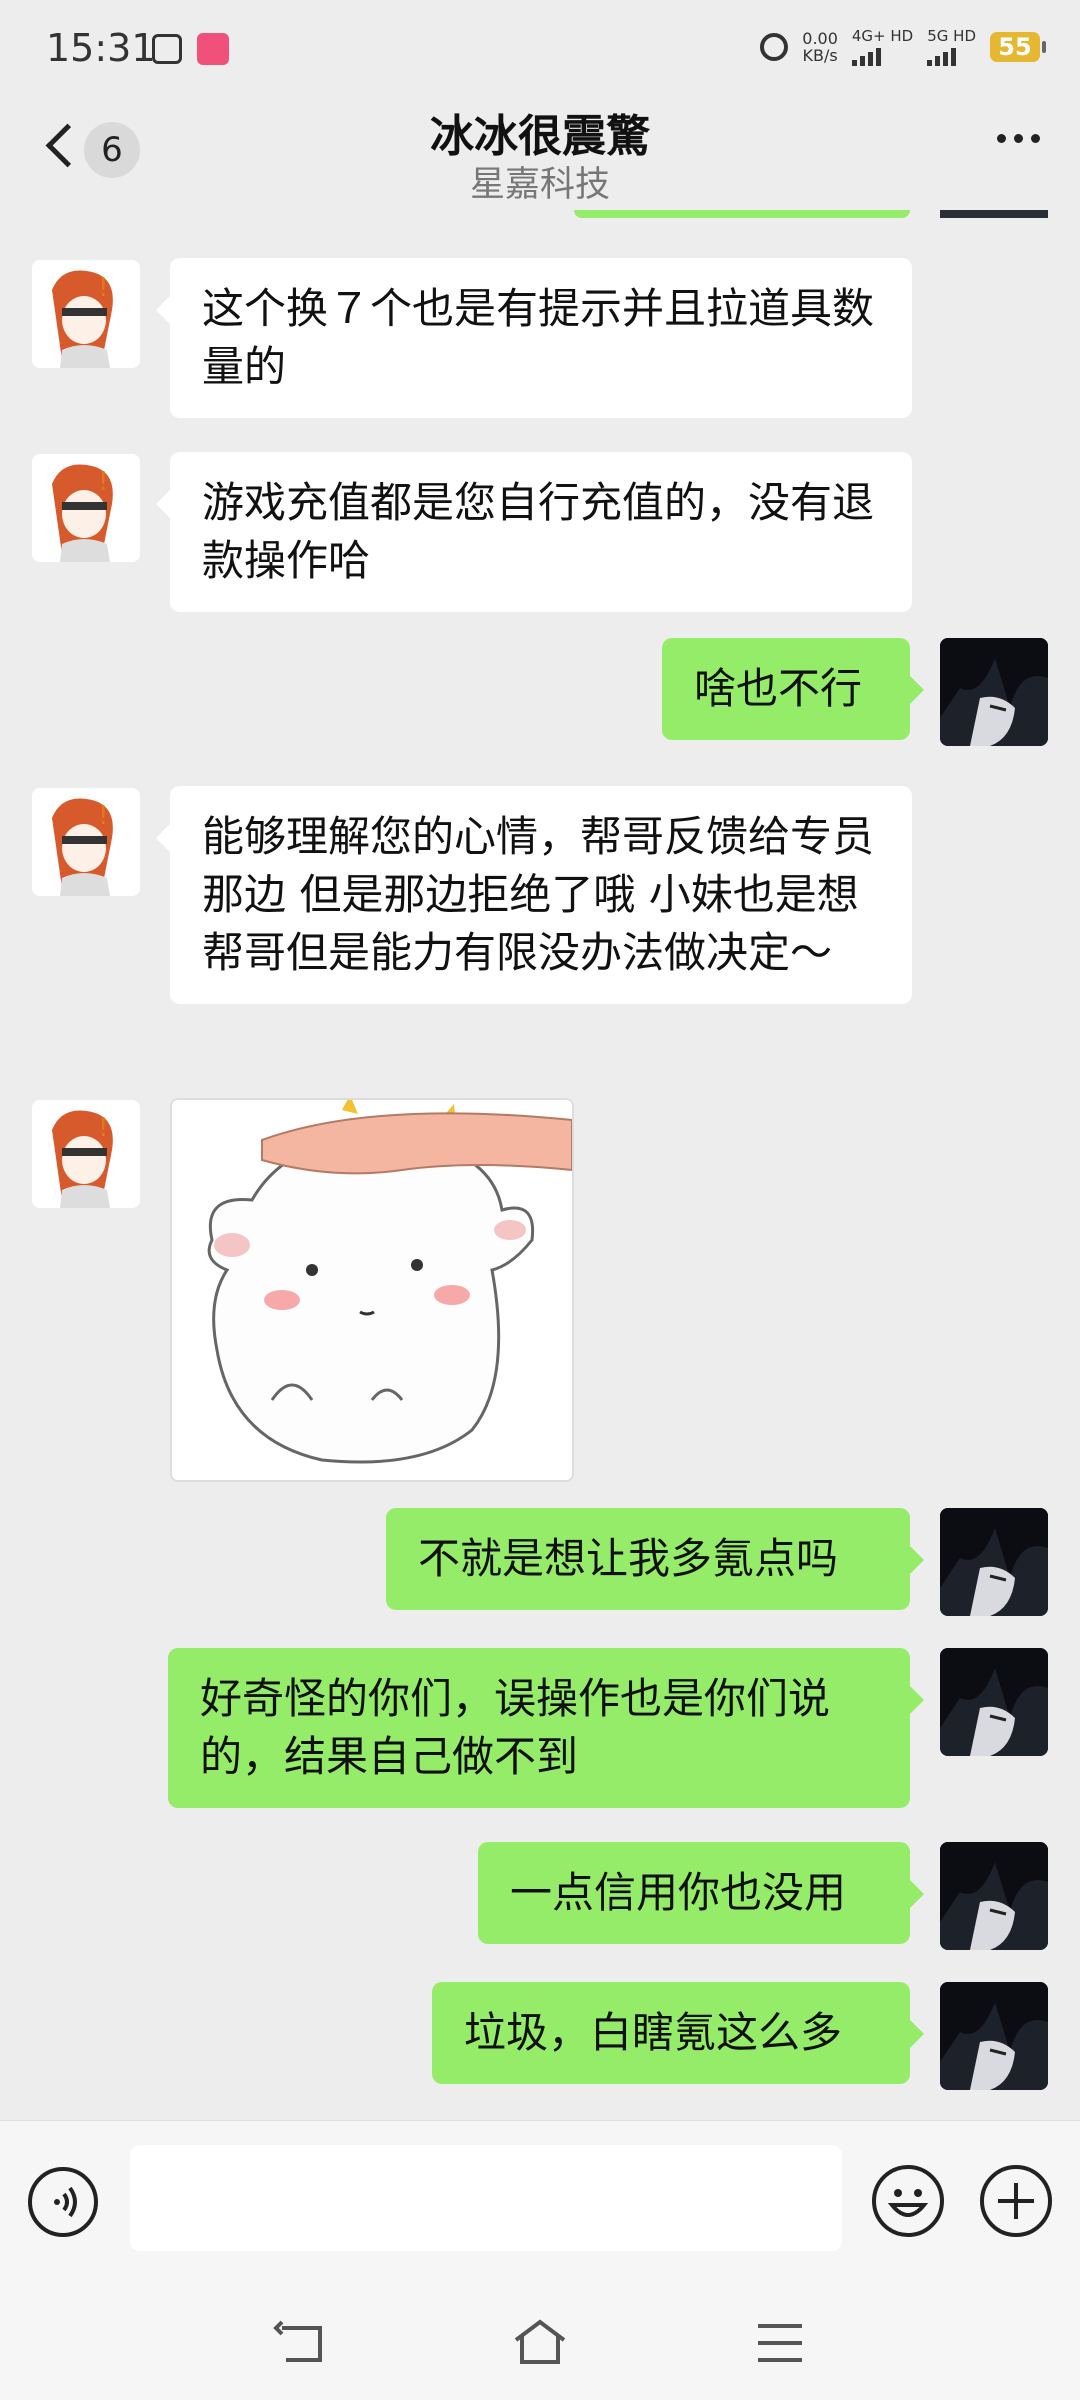  Describe the element at coordinates (486, 2198) in the screenshot. I see `message-input` at that location.